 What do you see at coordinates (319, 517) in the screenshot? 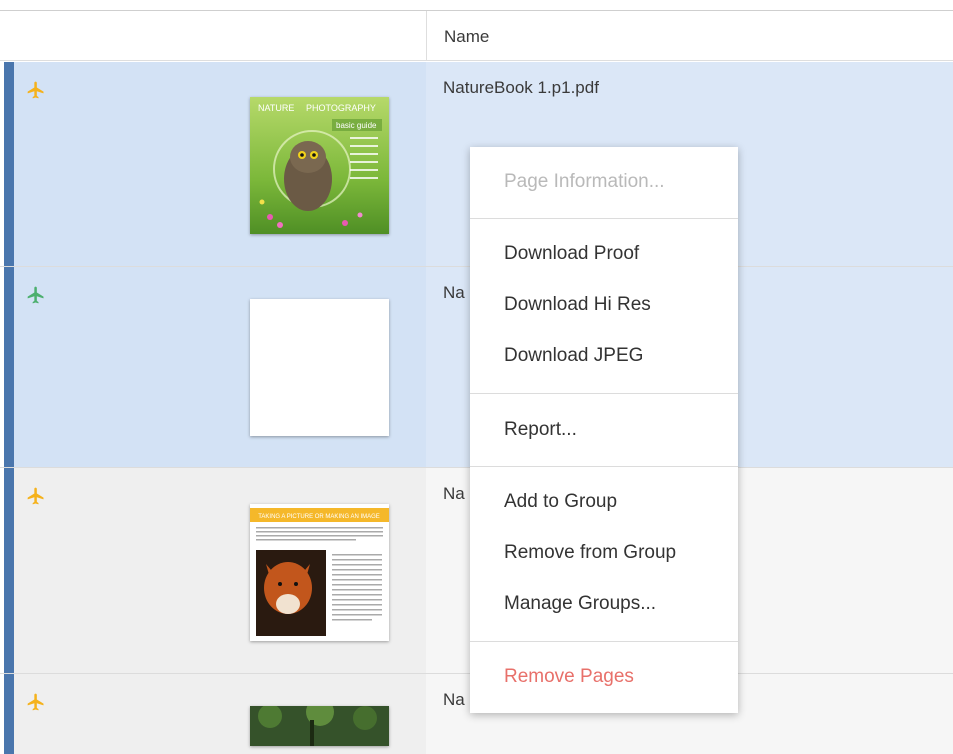
I see `article-header: TAKING A PICTURE OR MAKING AN IMAGE` at bounding box center [319, 517].